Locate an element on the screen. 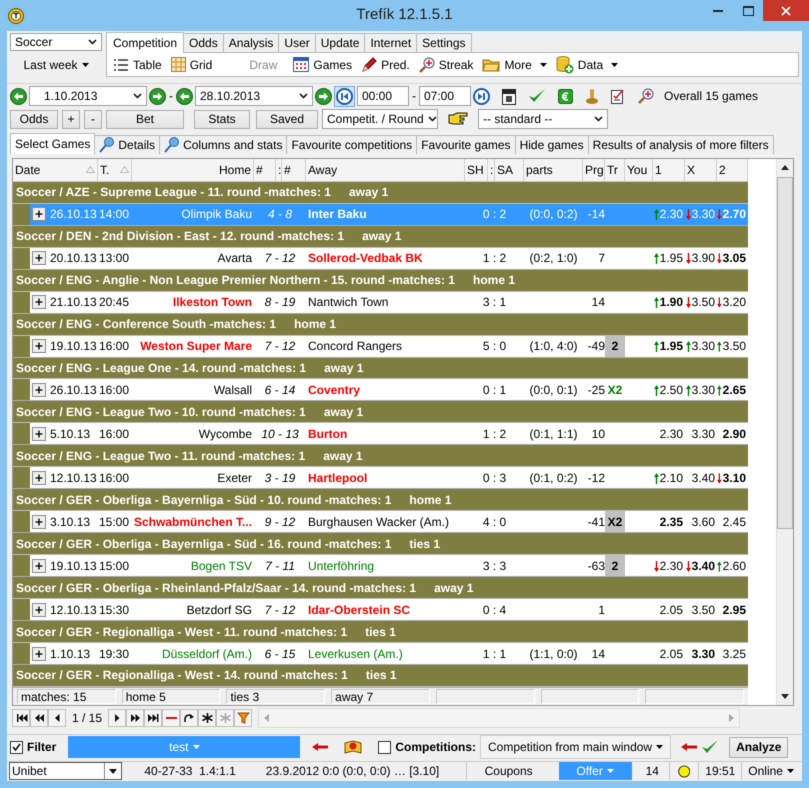  match-row: 19.10.13 15:00 Bogen TSV 7 - 11 Unterföhring 3 : 3 -63 2 2.30 3.40 2.60 is located at coordinates (389, 565).